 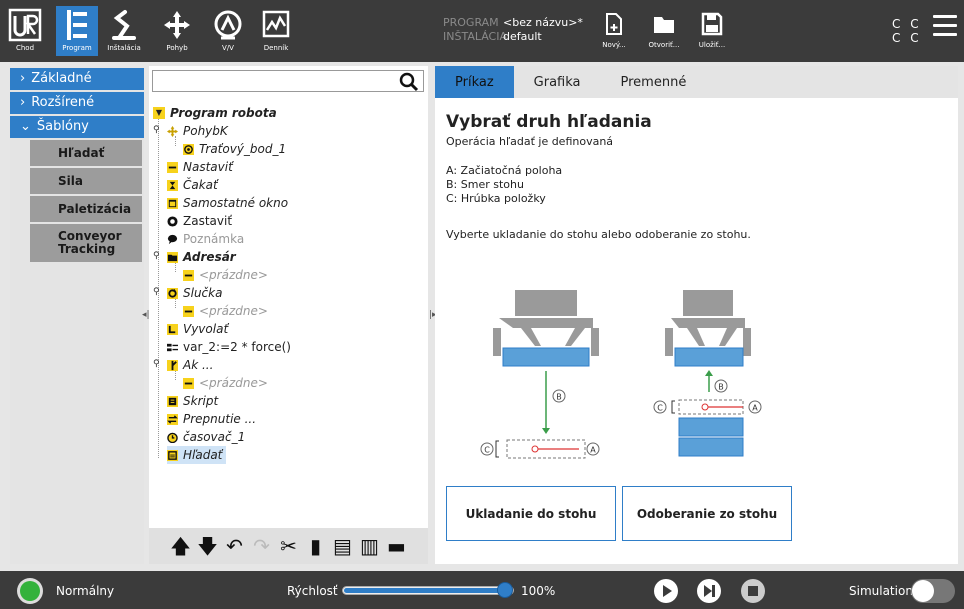 What do you see at coordinates (343, 546) in the screenshot?
I see `paste-icon: ▤` at bounding box center [343, 546].